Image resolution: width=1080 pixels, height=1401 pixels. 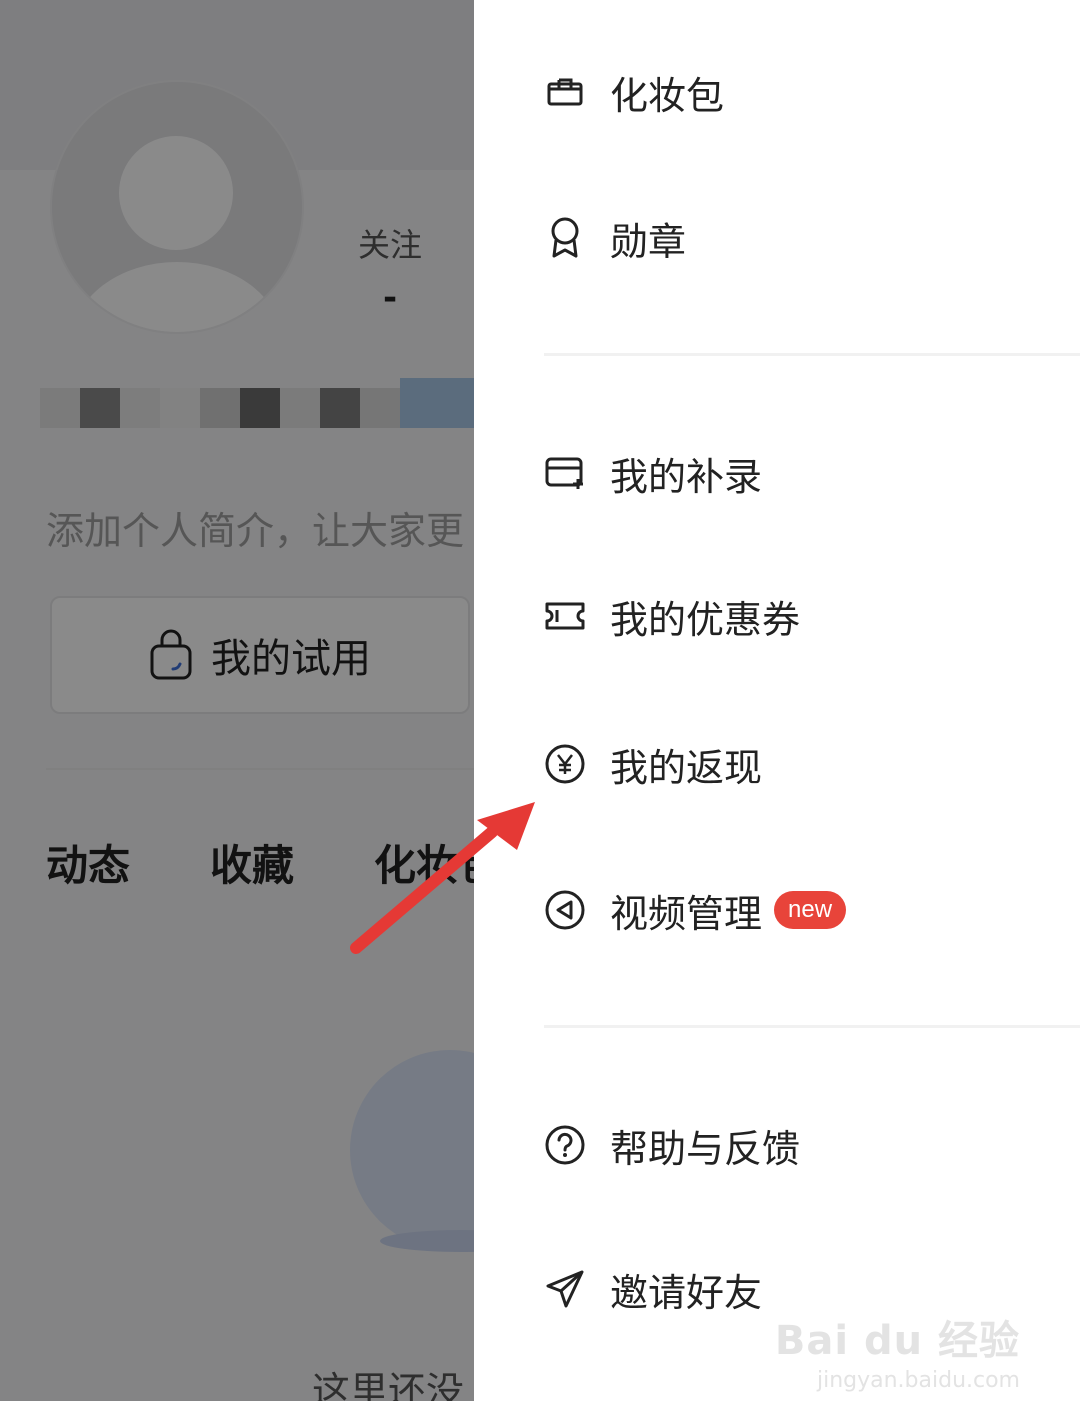 What do you see at coordinates (897, 1341) in the screenshot?
I see `watermark-brand: Bai du 经验` at bounding box center [897, 1341].